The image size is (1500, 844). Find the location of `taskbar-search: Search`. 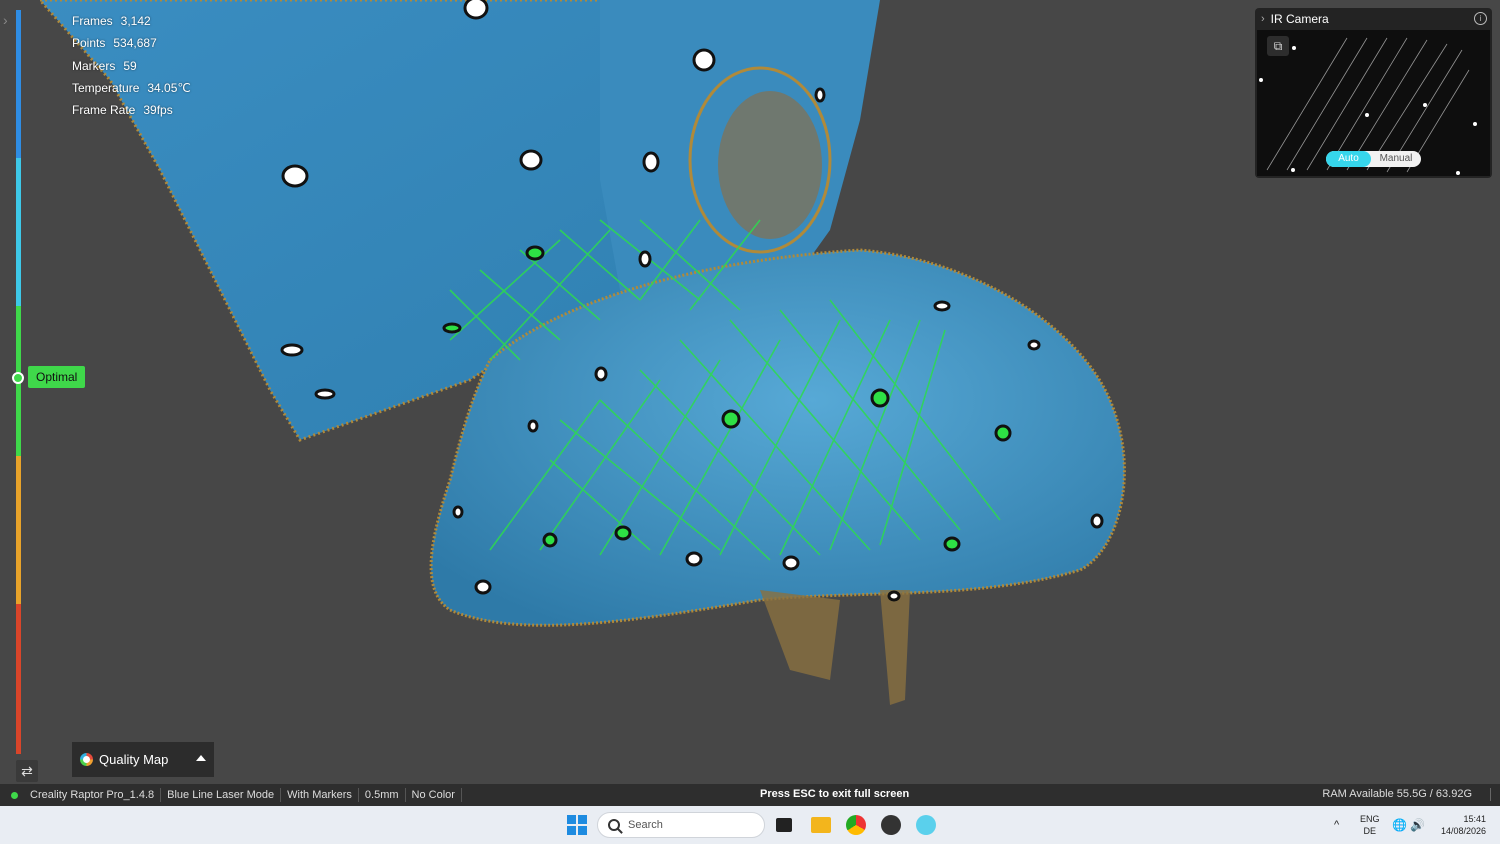

taskbar-search: Search is located at coordinates (681, 825).